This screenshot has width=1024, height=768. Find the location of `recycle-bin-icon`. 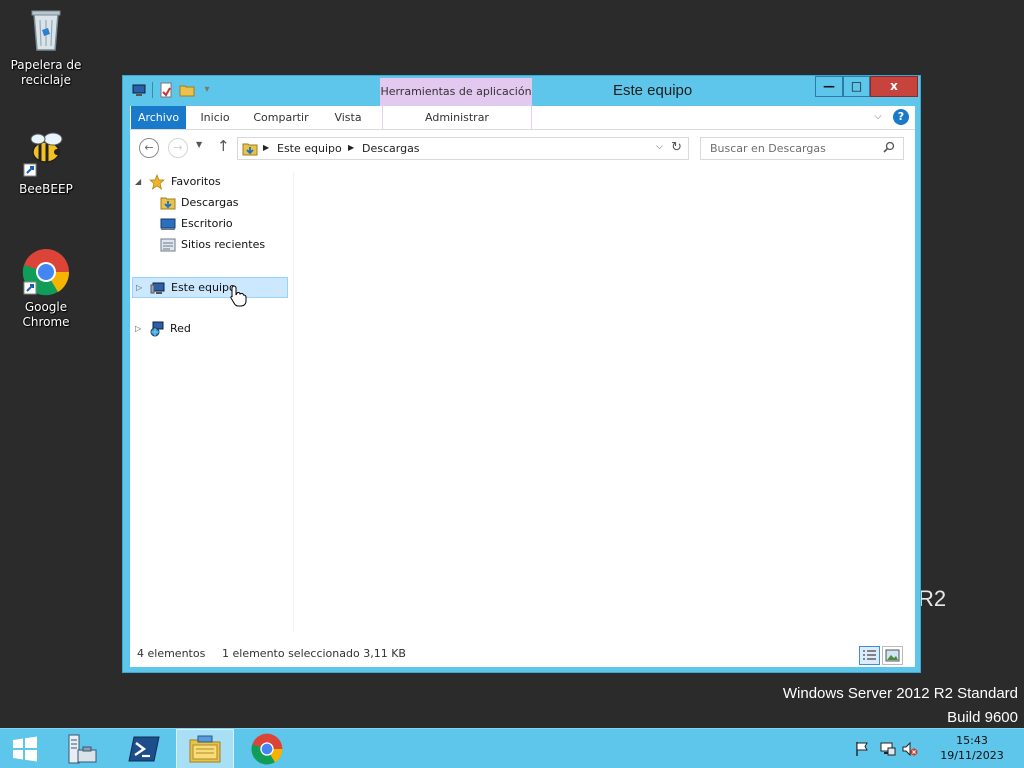

recycle-bin-icon is located at coordinates (46, 30).